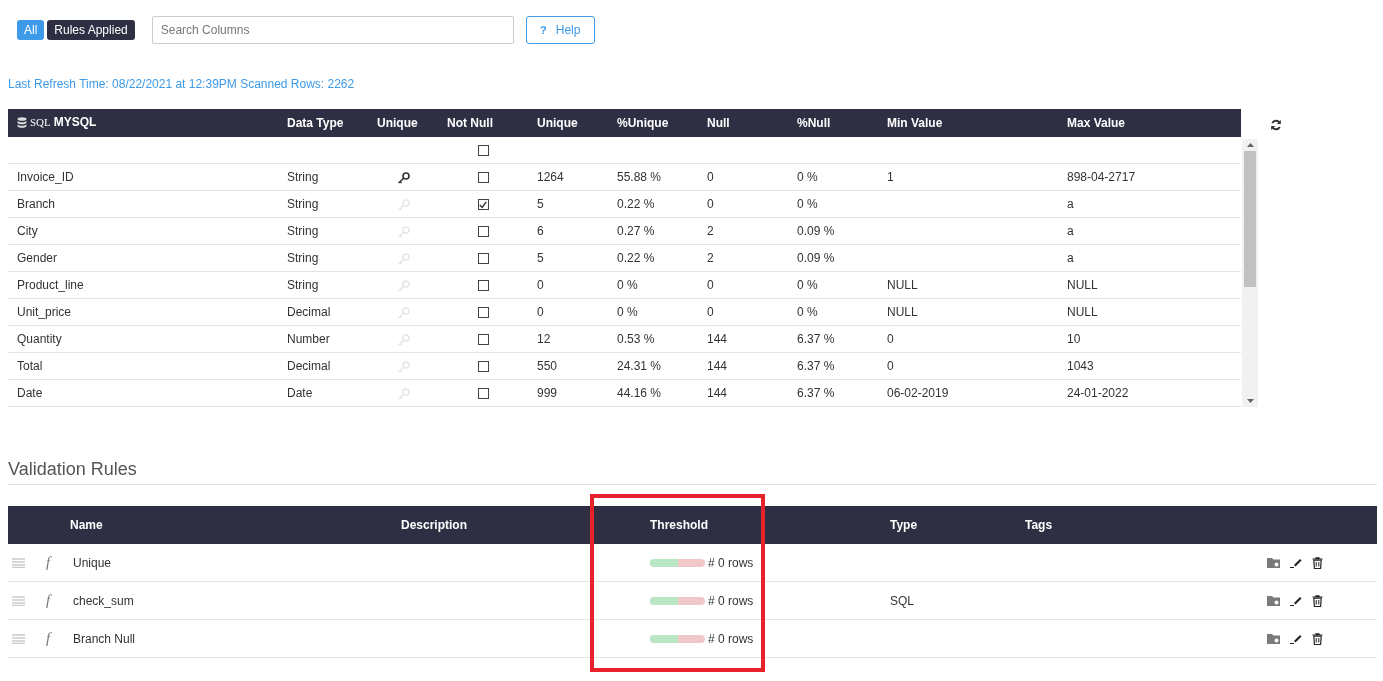 The image size is (1383, 681). What do you see at coordinates (182, 84) in the screenshot?
I see `refresh-info: Last Refresh Time: 08/22/2021 at 12:39PM Scanned Rows: 2262` at bounding box center [182, 84].